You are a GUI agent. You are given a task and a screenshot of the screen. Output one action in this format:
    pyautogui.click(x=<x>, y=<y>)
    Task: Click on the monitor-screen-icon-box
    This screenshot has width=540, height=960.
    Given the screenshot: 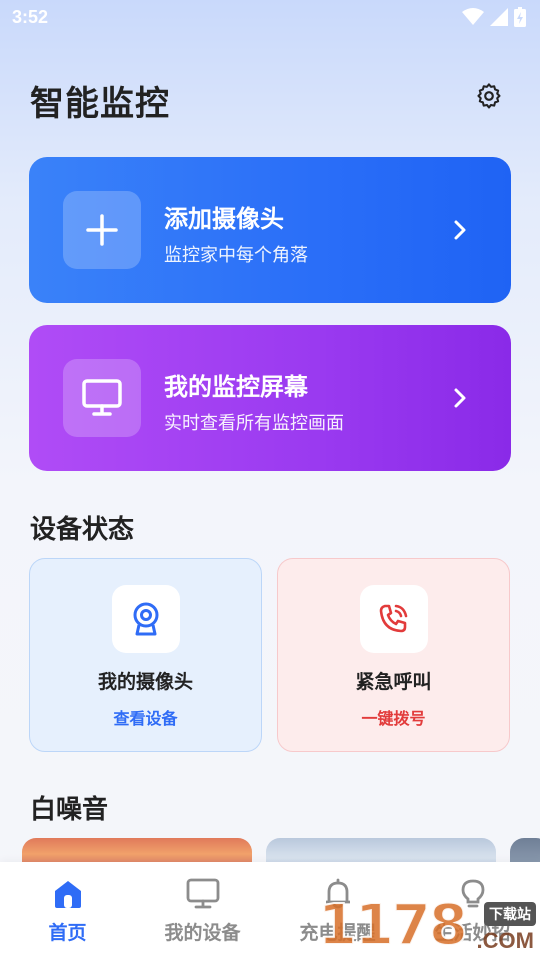 What is the action you would take?
    pyautogui.click(x=102, y=398)
    